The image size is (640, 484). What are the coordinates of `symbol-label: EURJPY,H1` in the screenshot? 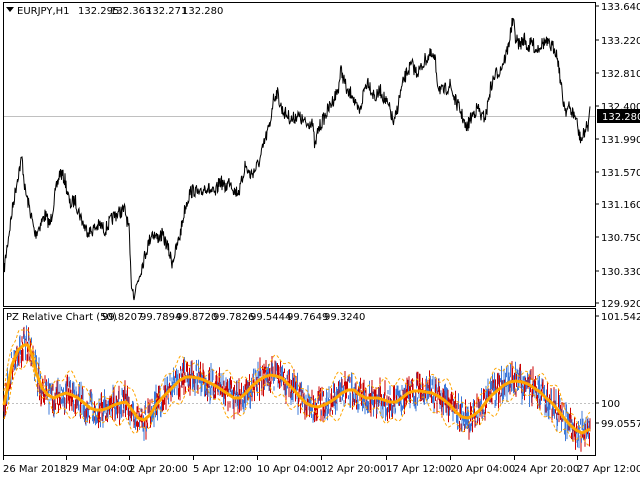 It's located at (43, 11).